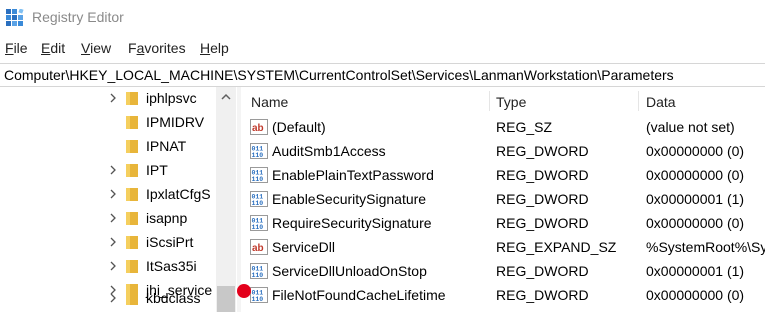 The height and width of the screenshot is (312, 765). I want to click on list-header: Name Type Data, so click(503, 100).